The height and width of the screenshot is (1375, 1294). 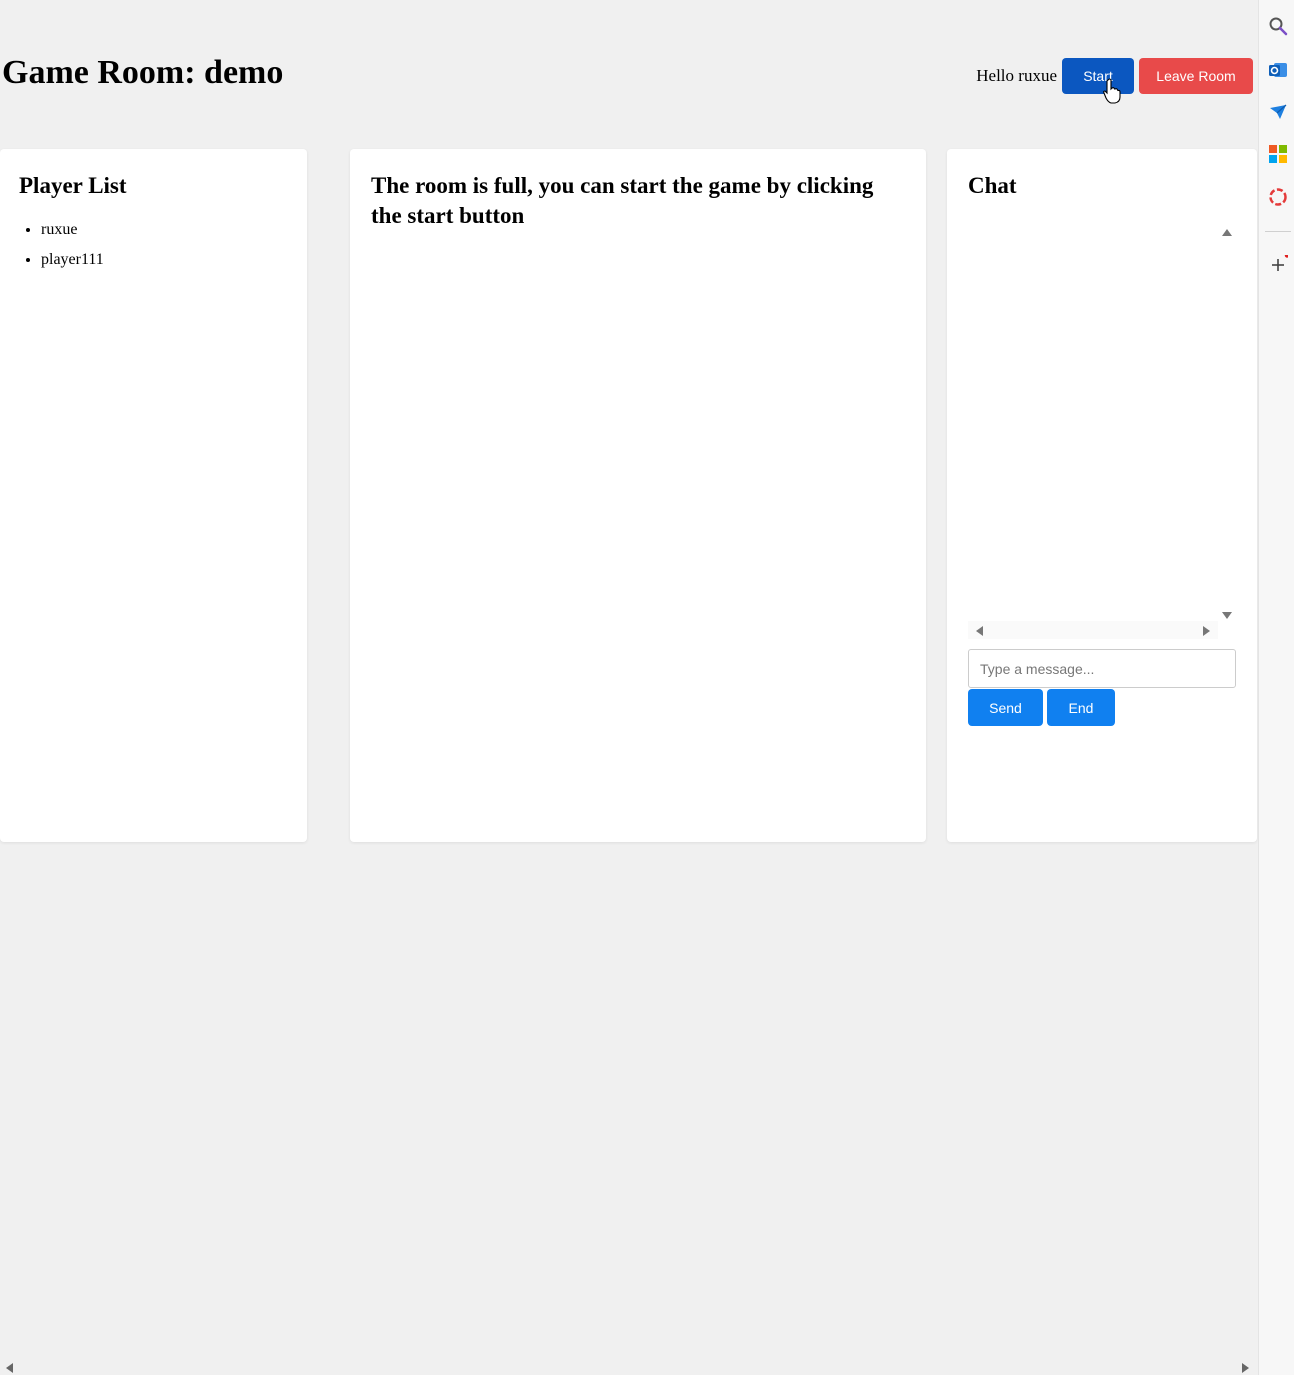 I want to click on search-icon, so click(x=1278, y=26).